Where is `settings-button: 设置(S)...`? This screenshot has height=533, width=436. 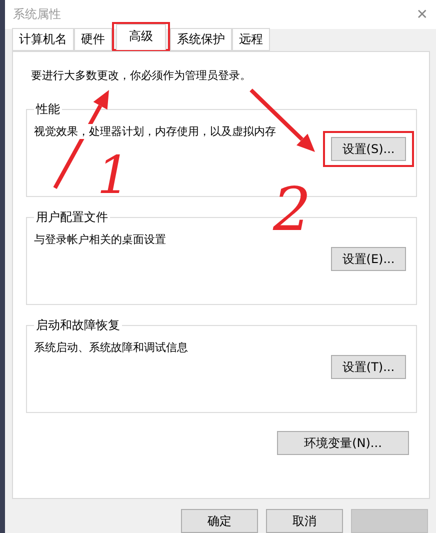 settings-button: 设置(S)... is located at coordinates (368, 149).